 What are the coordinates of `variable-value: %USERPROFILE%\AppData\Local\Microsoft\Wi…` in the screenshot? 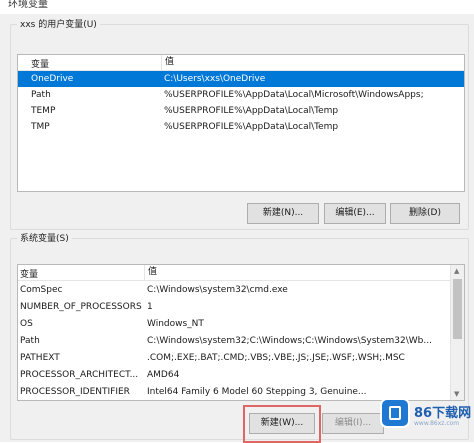 It's located at (294, 95).